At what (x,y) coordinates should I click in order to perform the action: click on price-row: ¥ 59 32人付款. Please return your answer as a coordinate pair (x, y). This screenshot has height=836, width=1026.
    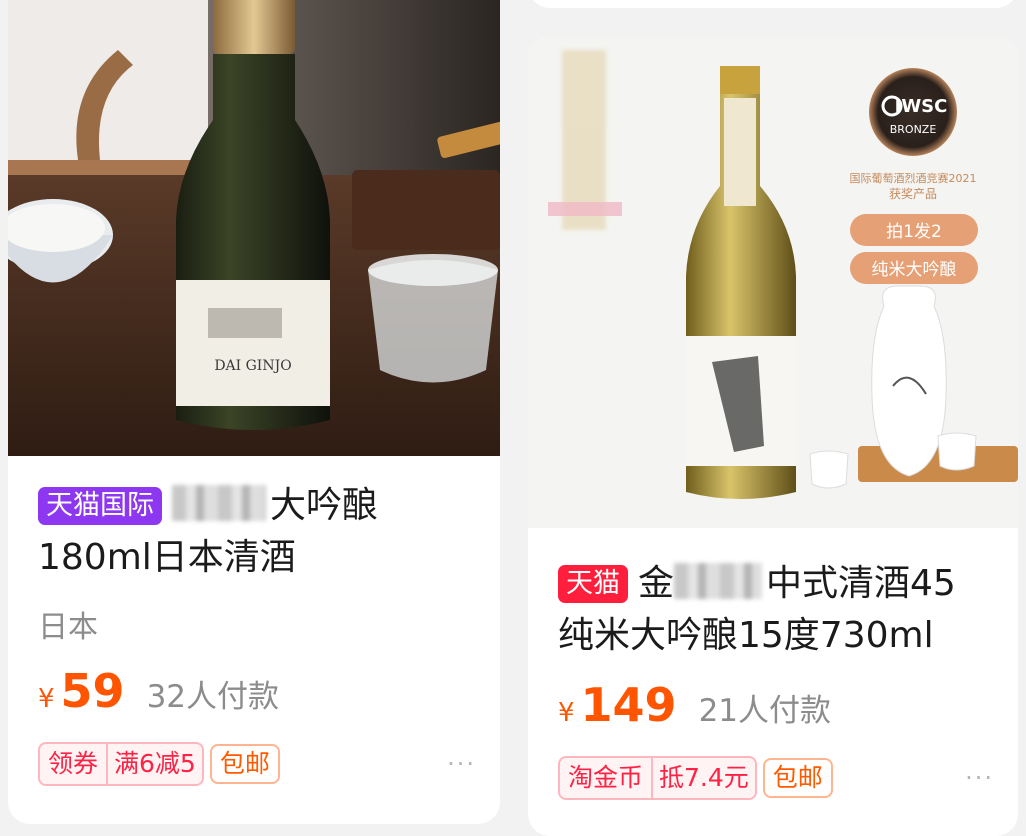
    Looking at the image, I should click on (257, 691).